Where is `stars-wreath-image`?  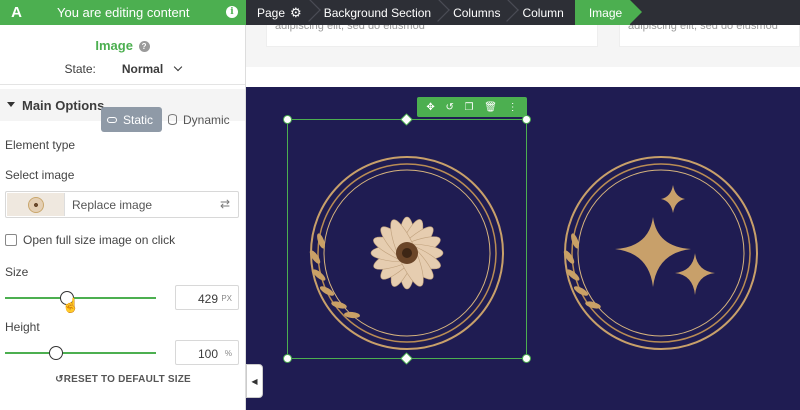 stars-wreath-image is located at coordinates (660, 253).